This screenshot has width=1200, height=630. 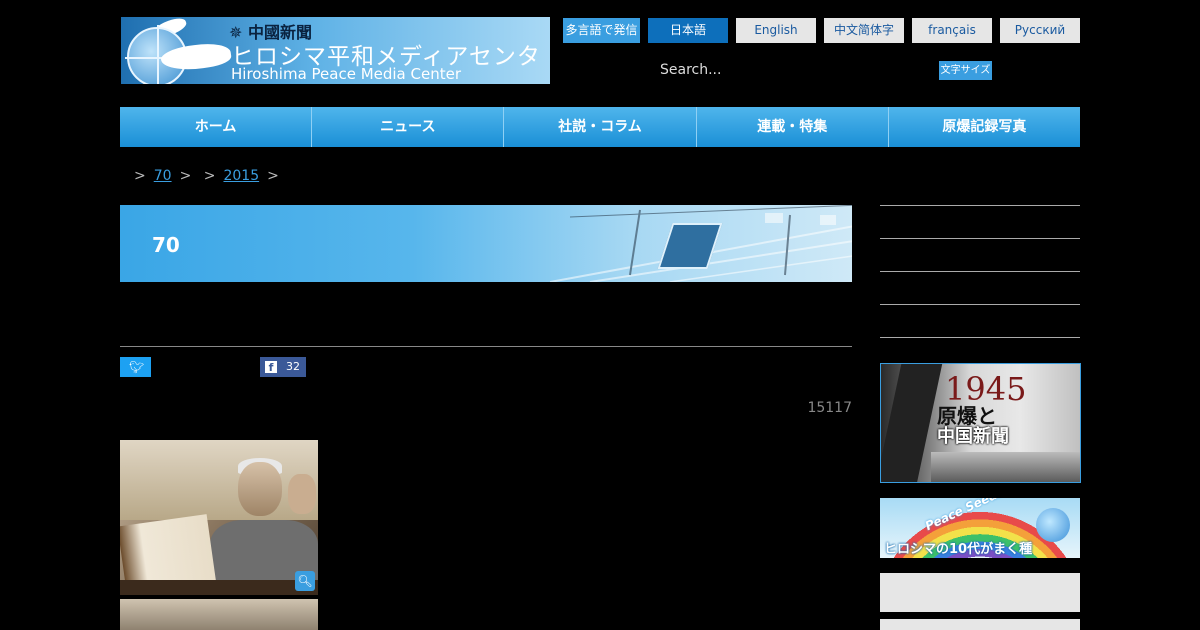 I want to click on lang-button-chinese: 中文简体字, so click(x=864, y=30).